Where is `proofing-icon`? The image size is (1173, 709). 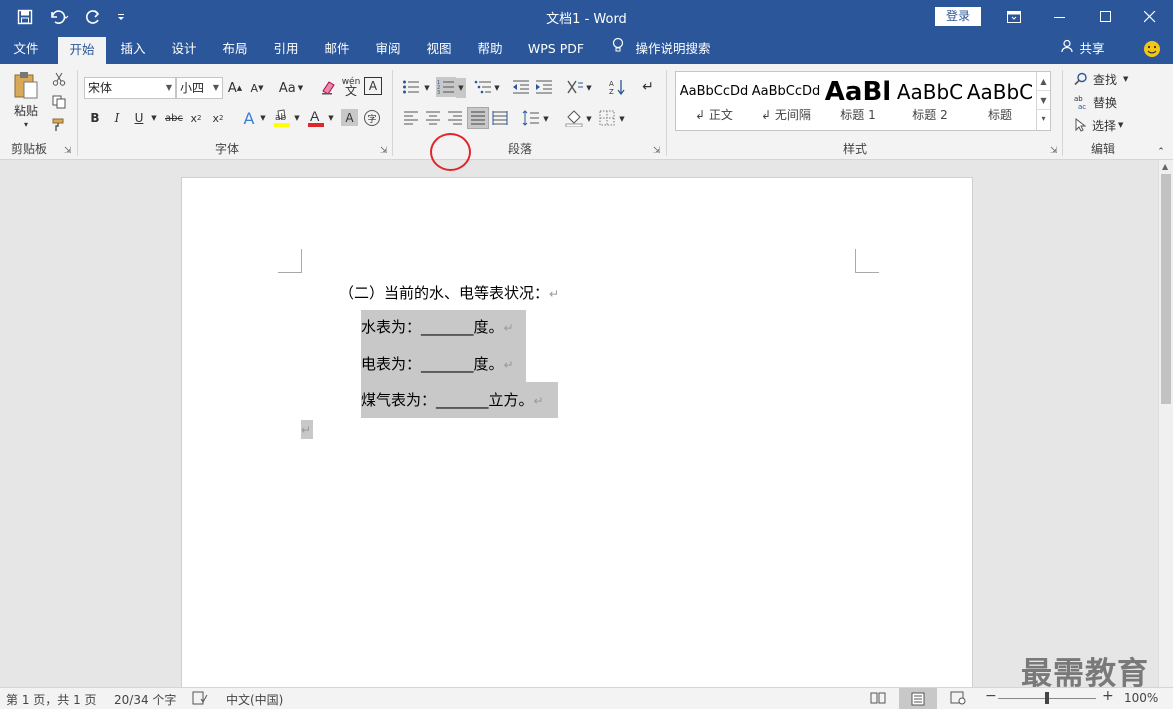 proofing-icon is located at coordinates (200, 699).